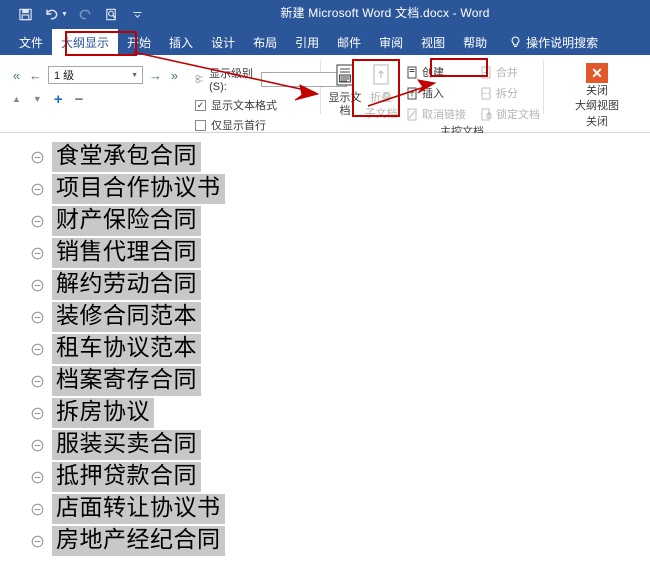  I want to click on collapse-subdocuments-label: 折叠, so click(381, 98).